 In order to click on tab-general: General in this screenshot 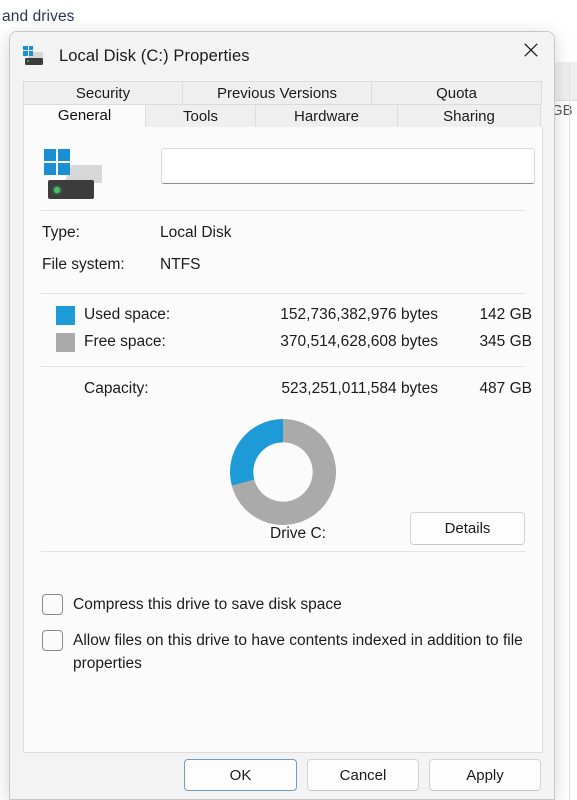, I will do `click(84, 115)`.